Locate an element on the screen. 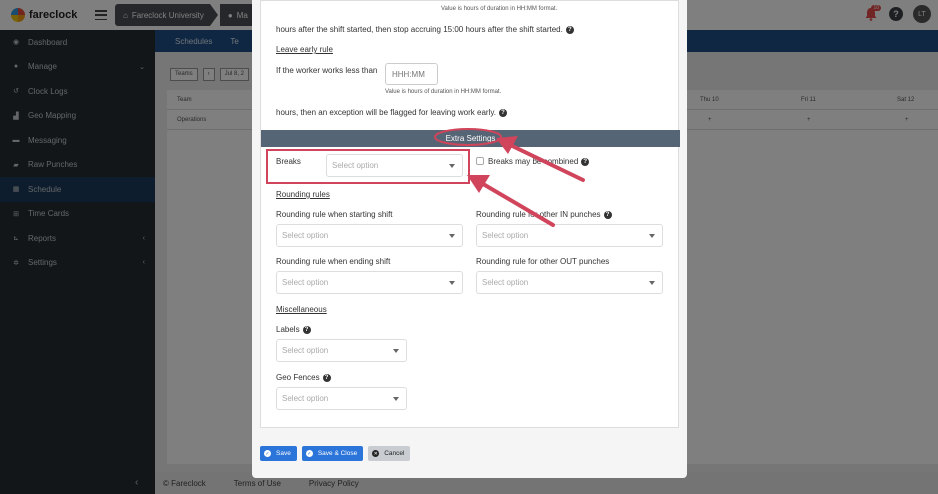  save-button: ✓ Save is located at coordinates (278, 453).